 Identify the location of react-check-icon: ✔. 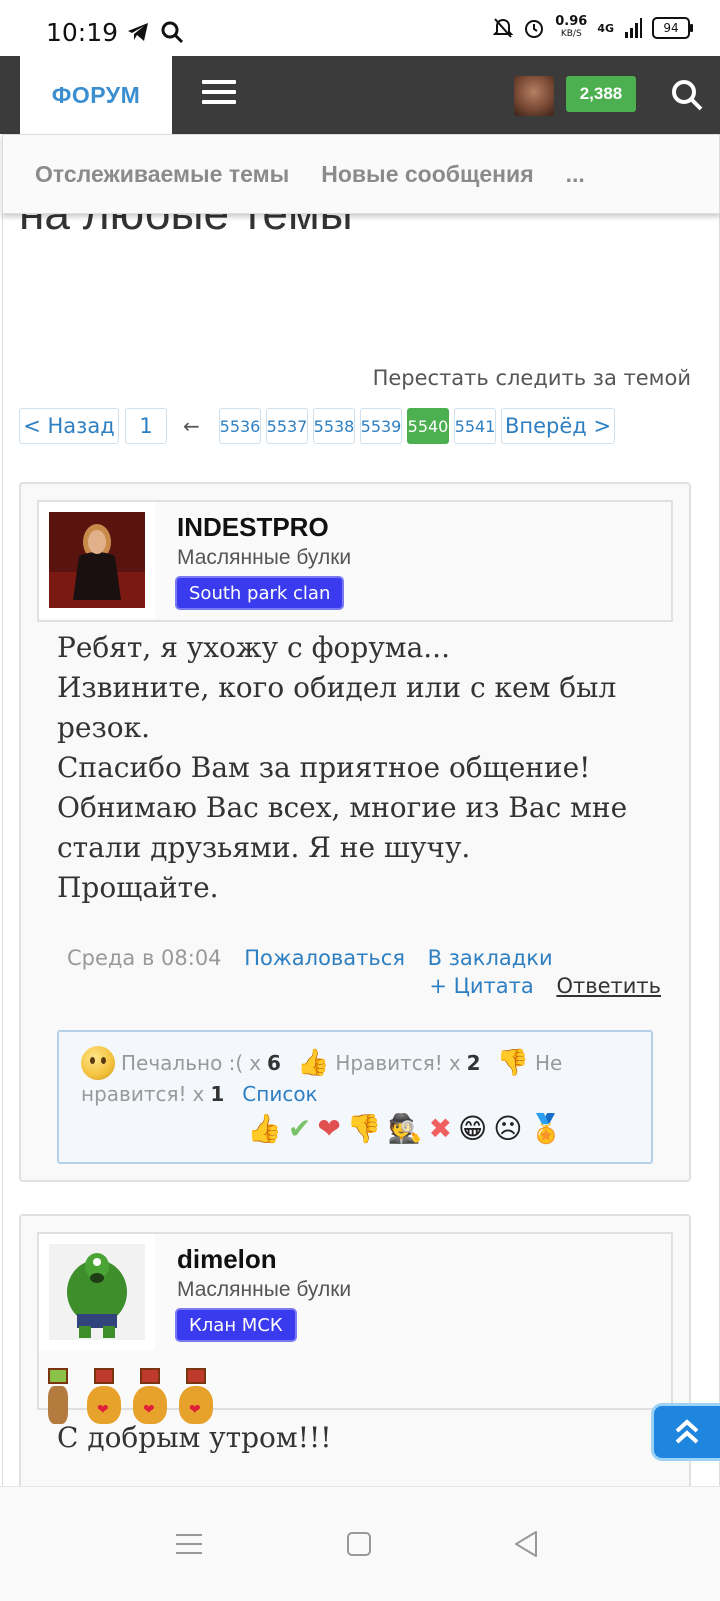
(299, 1128).